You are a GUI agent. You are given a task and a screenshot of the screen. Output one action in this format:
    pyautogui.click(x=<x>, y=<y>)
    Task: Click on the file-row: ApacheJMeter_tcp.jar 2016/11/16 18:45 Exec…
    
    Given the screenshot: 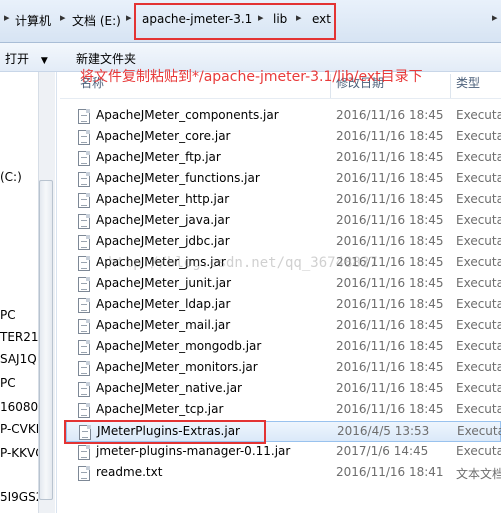 What is the action you would take?
    pyautogui.click(x=283, y=410)
    